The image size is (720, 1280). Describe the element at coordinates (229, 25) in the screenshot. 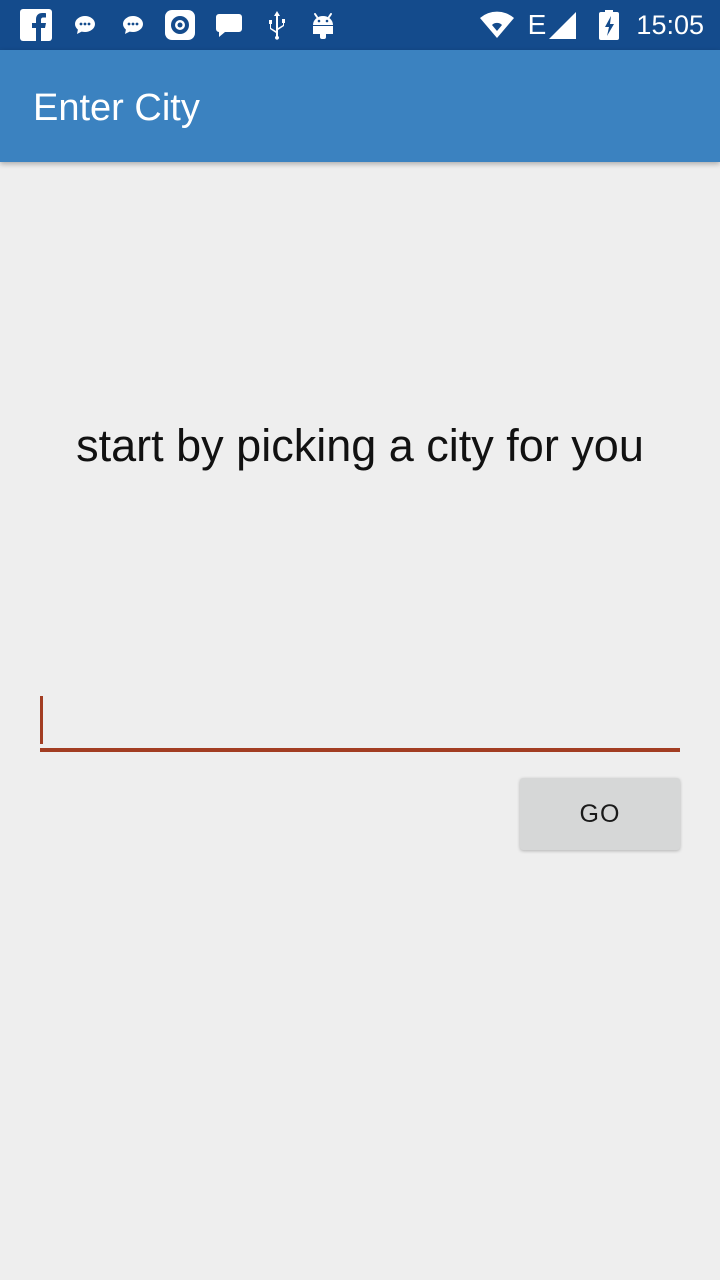

I see `message-icon` at that location.